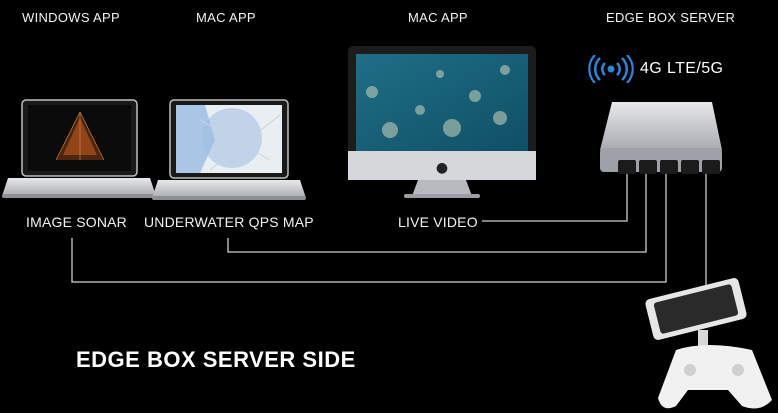 The image size is (778, 413). I want to click on mac-laptop, so click(229, 149).